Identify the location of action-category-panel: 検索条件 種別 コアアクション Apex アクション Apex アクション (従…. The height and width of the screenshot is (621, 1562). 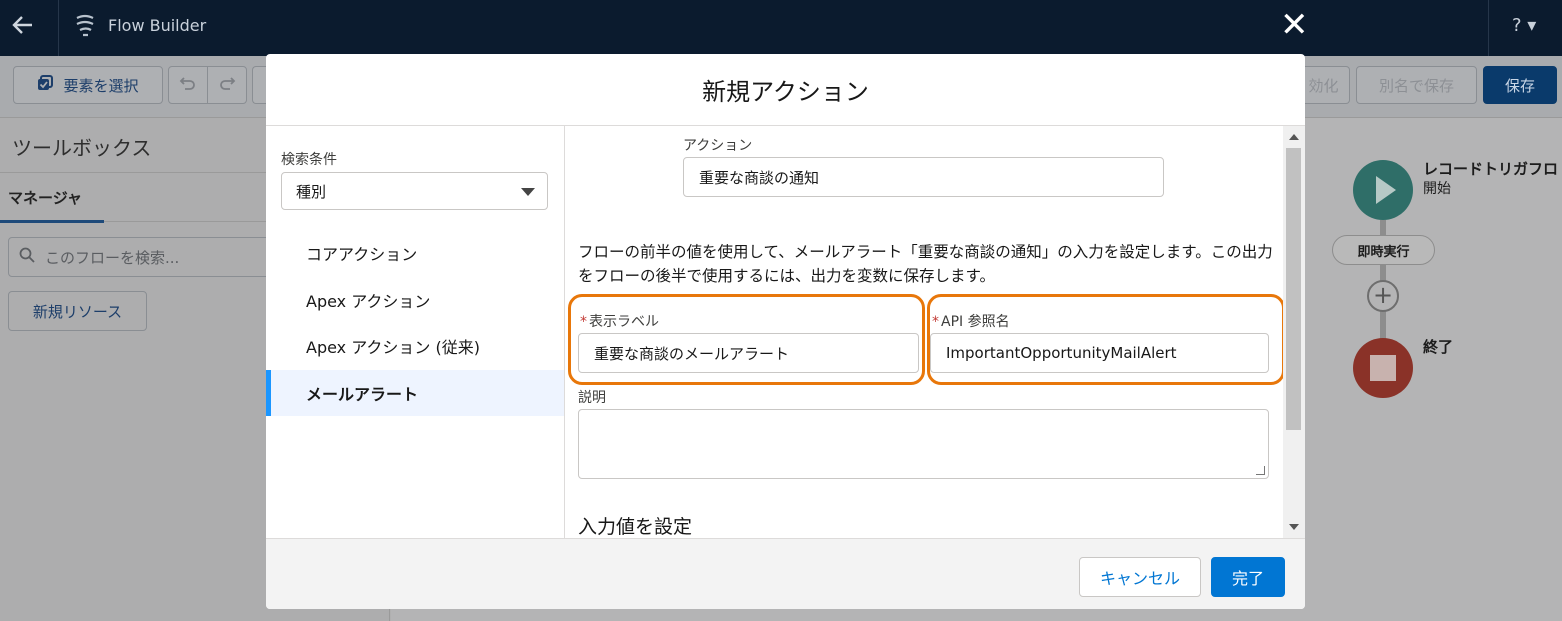
(415, 332).